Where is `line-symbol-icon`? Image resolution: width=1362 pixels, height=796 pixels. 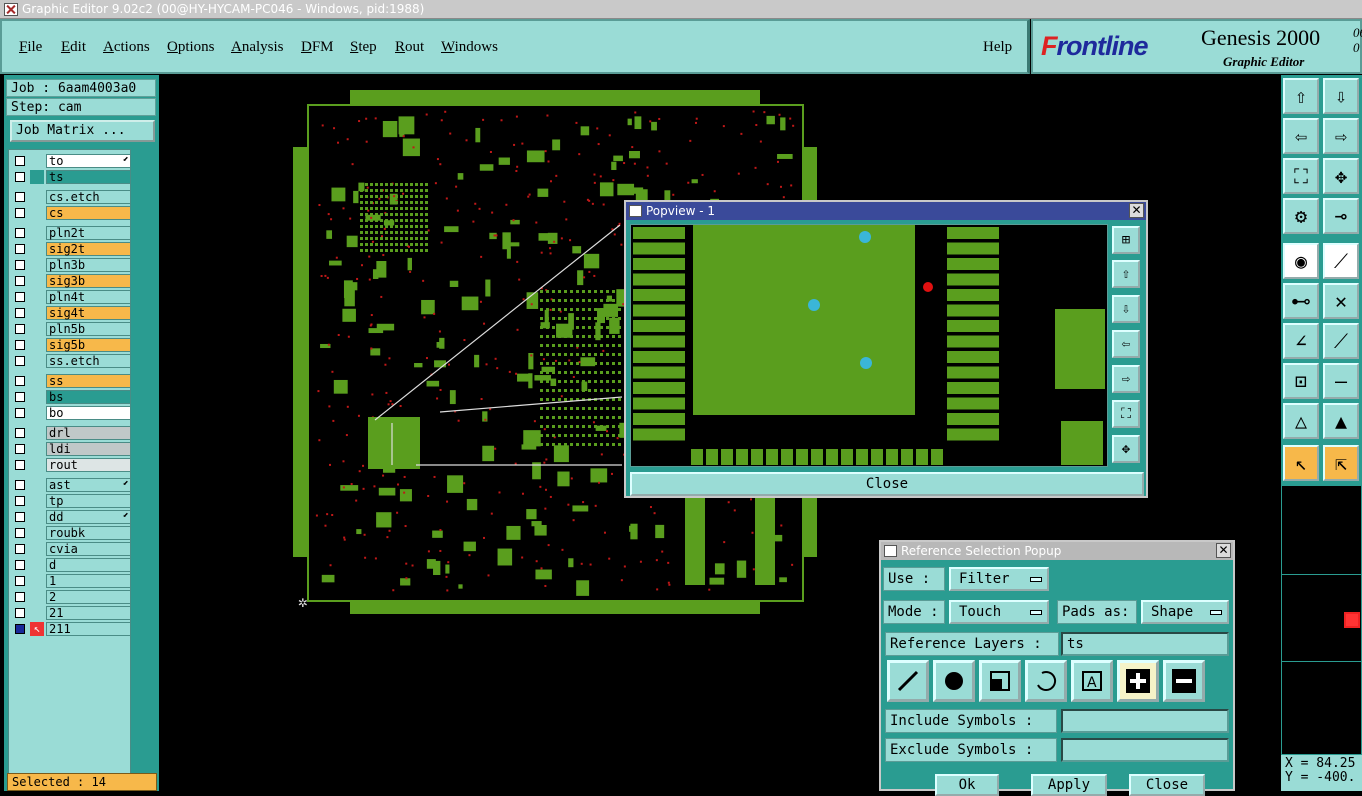
line-symbol-icon is located at coordinates (908, 681).